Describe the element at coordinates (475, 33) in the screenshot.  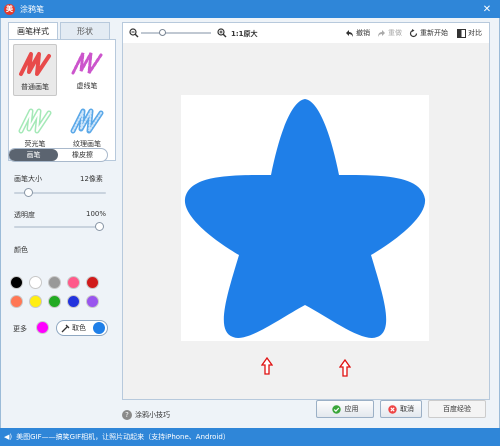
I see `compare-label: 对比` at that location.